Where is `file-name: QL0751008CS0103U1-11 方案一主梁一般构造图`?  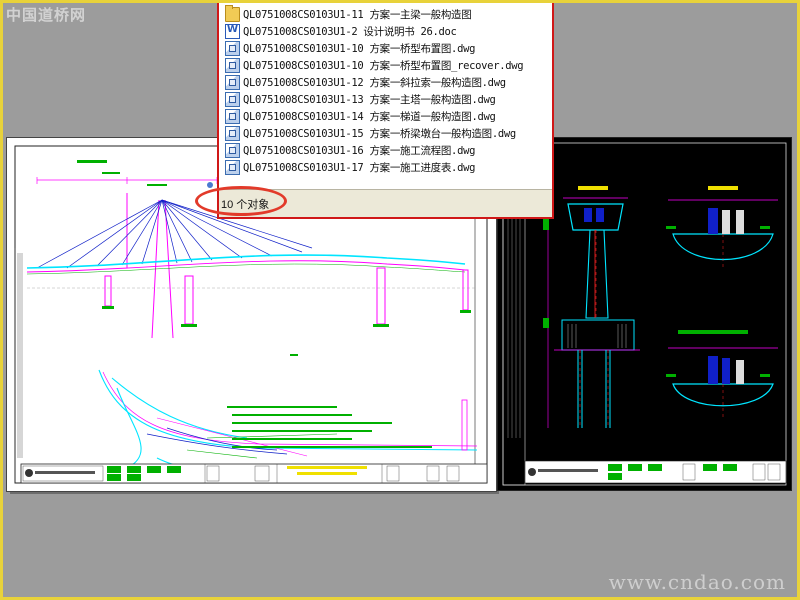
file-name: QL0751008CS0103U1-11 方案一主梁一般构造图 is located at coordinates (357, 15).